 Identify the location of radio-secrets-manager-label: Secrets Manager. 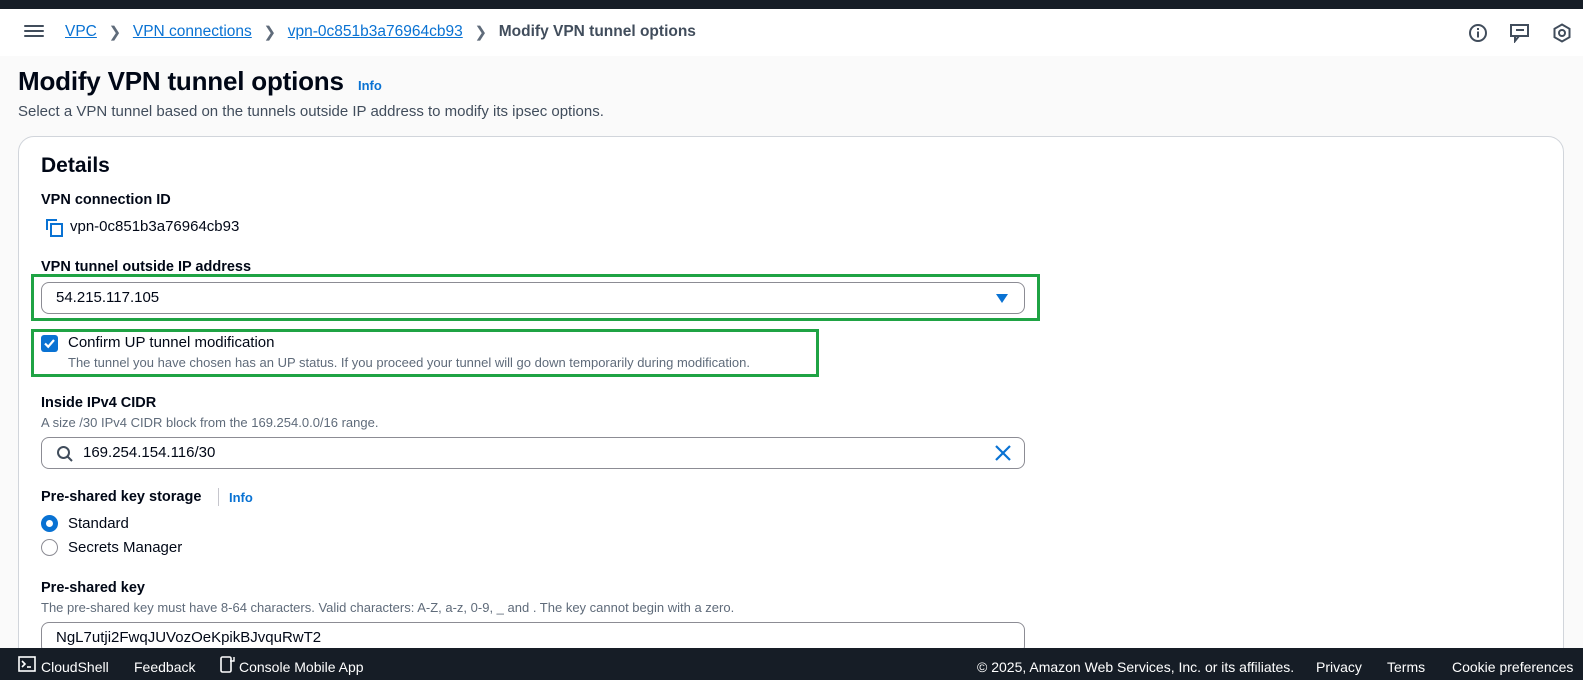
(125, 547).